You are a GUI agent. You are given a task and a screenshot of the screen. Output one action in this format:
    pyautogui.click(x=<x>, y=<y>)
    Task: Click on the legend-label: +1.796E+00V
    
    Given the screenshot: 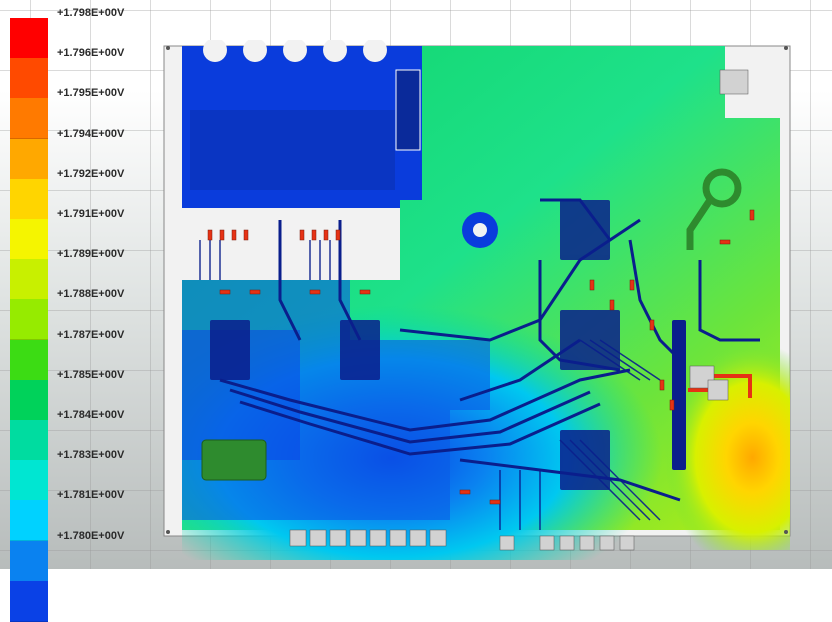 What is the action you would take?
    pyautogui.click(x=91, y=53)
    